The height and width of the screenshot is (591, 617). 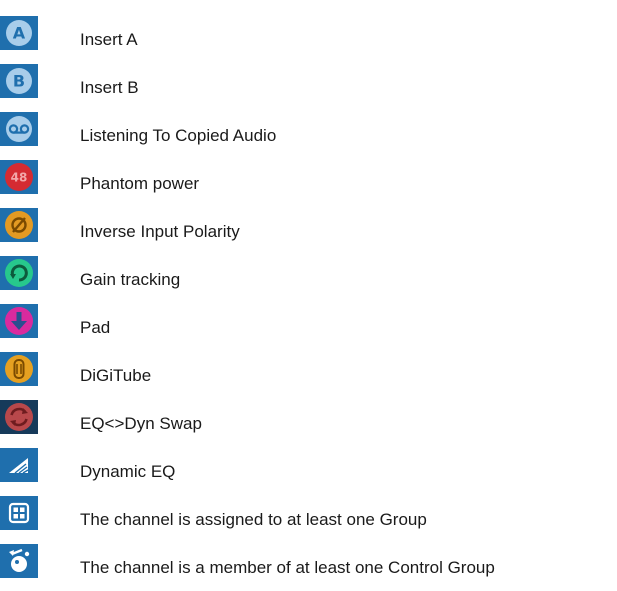 I want to click on phantom-glyph: 48, so click(x=19, y=178).